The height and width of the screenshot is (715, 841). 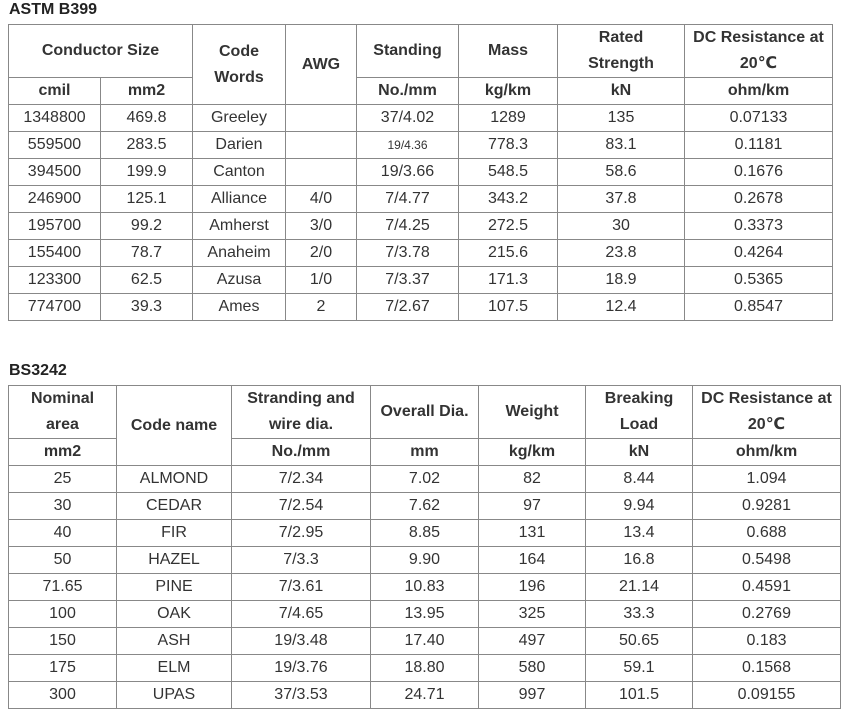 What do you see at coordinates (301, 695) in the screenshot?
I see `cell-stranding: 37/3.53` at bounding box center [301, 695].